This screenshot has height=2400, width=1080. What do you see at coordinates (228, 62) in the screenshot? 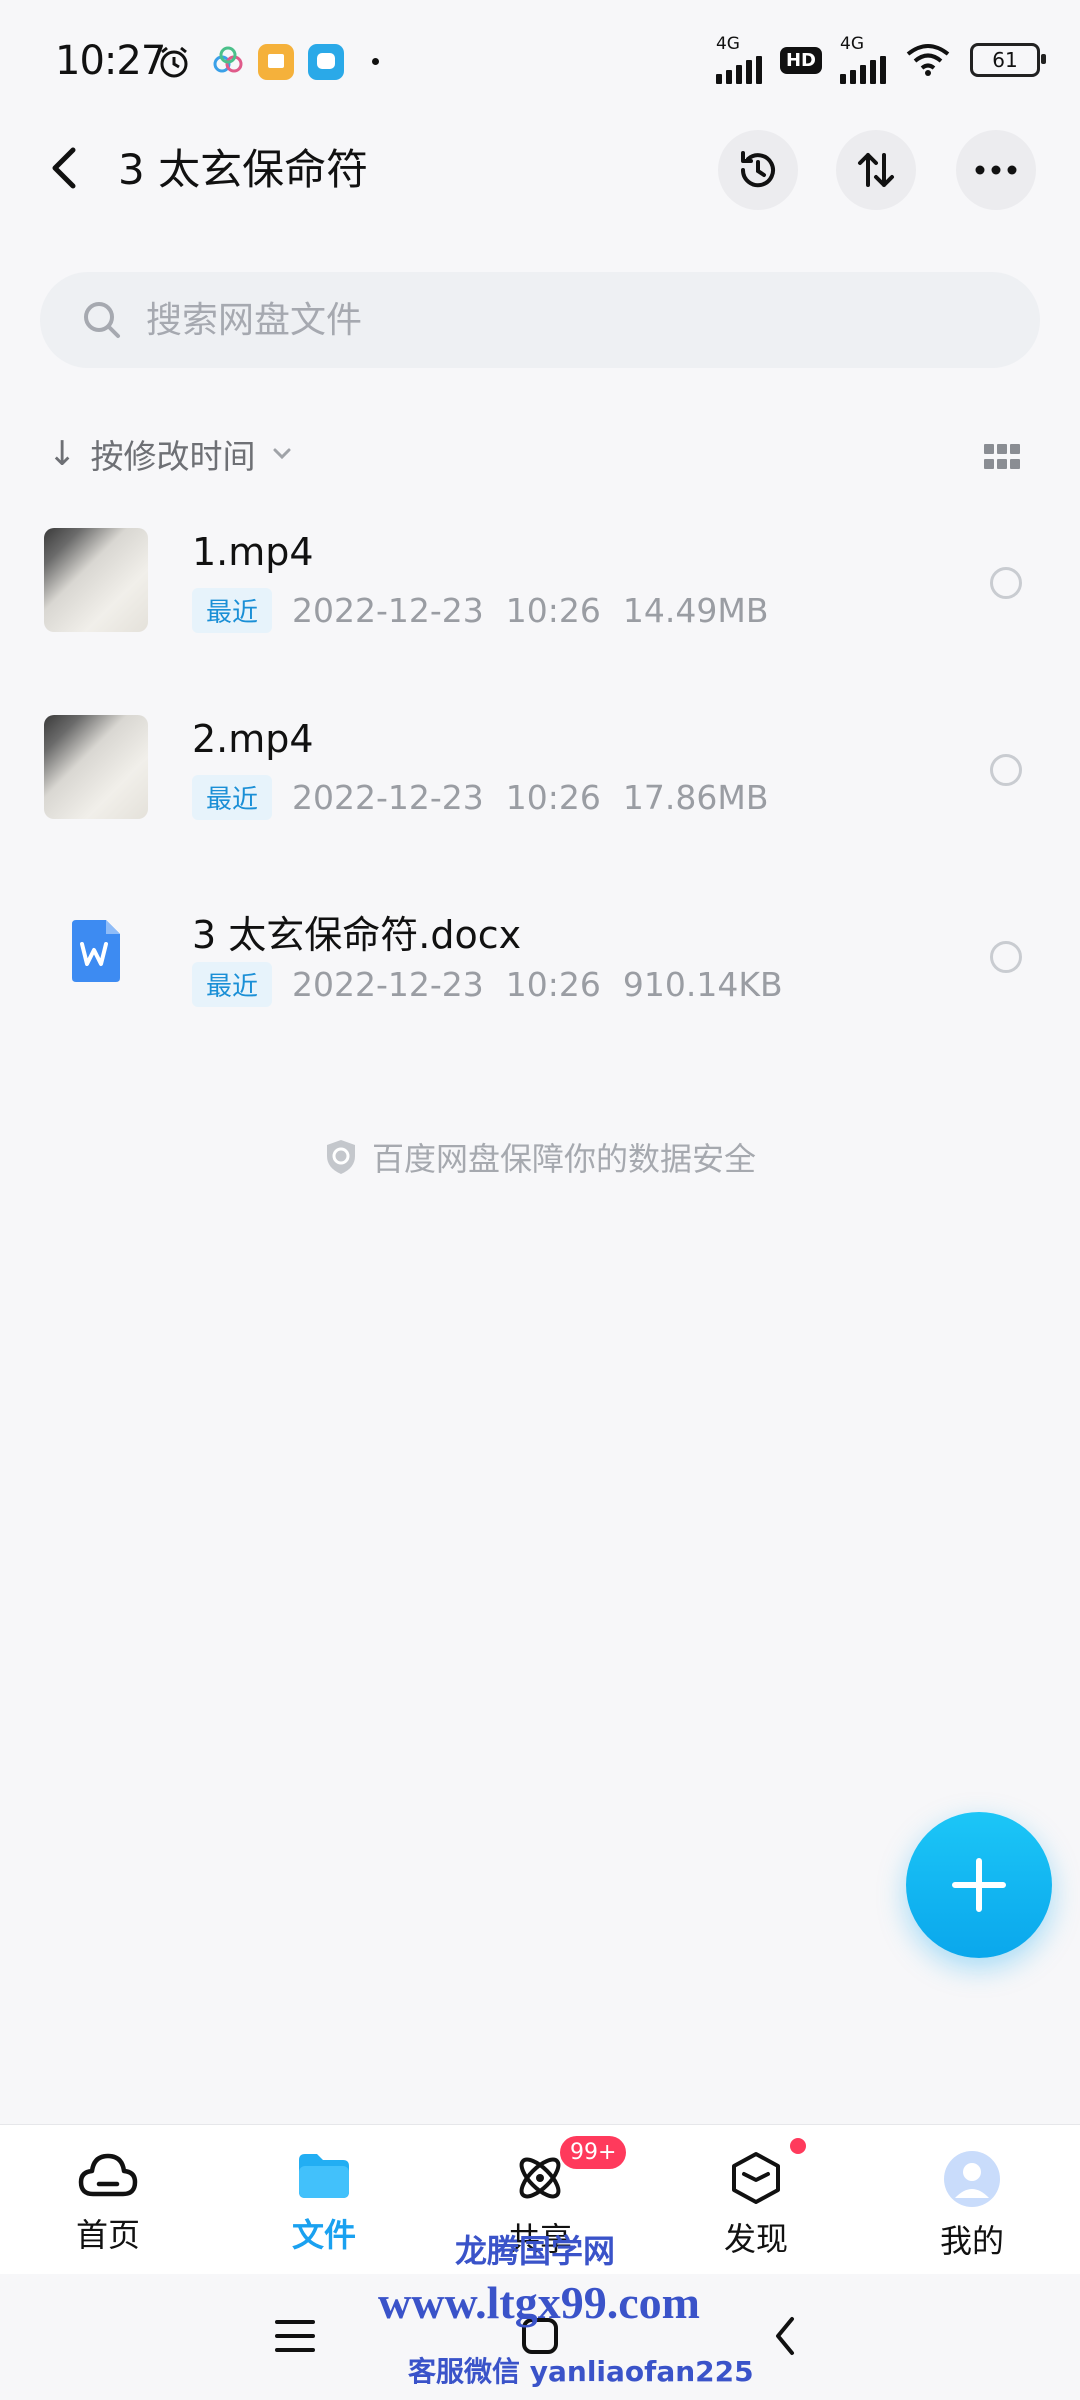
I see `app-notification-icon` at bounding box center [228, 62].